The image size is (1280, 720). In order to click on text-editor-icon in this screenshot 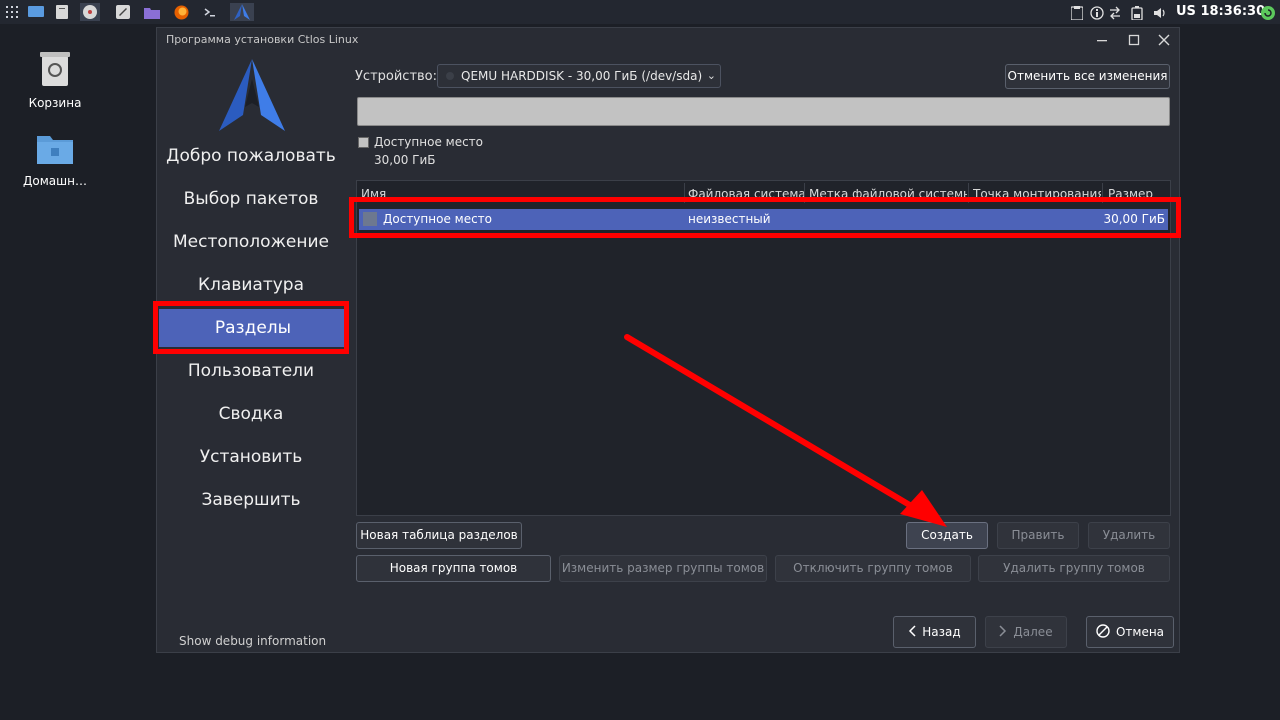, I will do `click(123, 12)`.